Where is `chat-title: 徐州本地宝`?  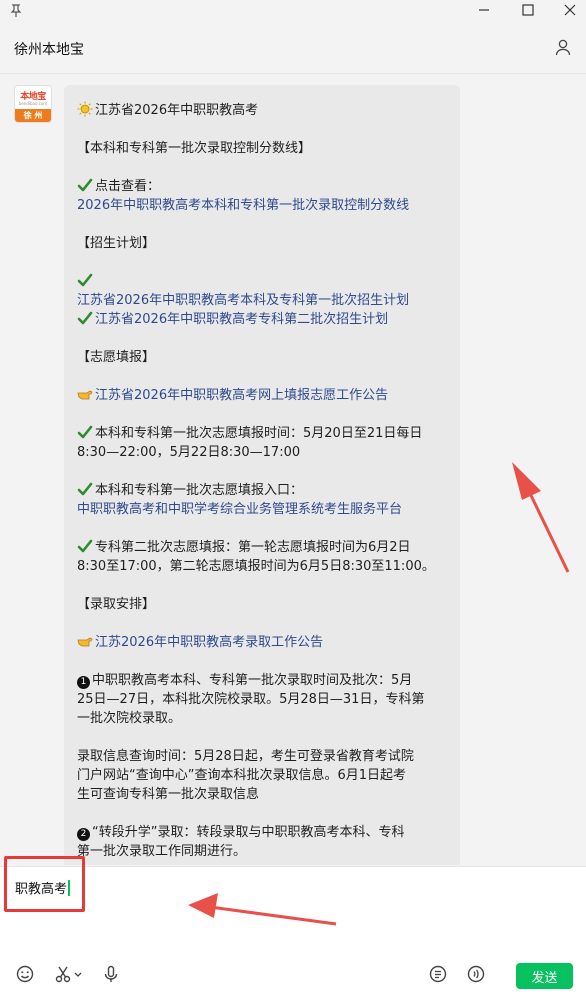
chat-title: 徐州本地宝 is located at coordinates (49, 50).